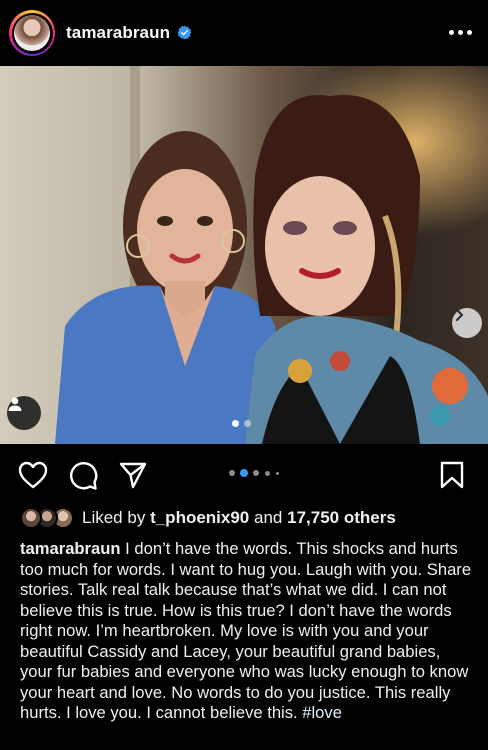 This screenshot has width=488, height=750. I want to click on likes-summary: Liked by t_phoenix90 and 17,750 others, so click(239, 518).